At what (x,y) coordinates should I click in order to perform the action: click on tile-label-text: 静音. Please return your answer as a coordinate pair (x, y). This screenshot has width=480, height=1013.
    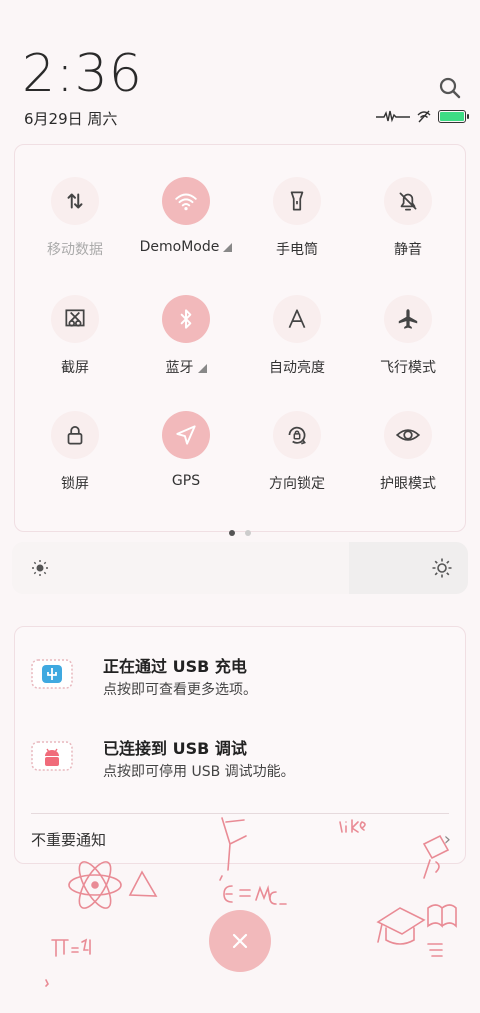
    Looking at the image, I should click on (408, 250).